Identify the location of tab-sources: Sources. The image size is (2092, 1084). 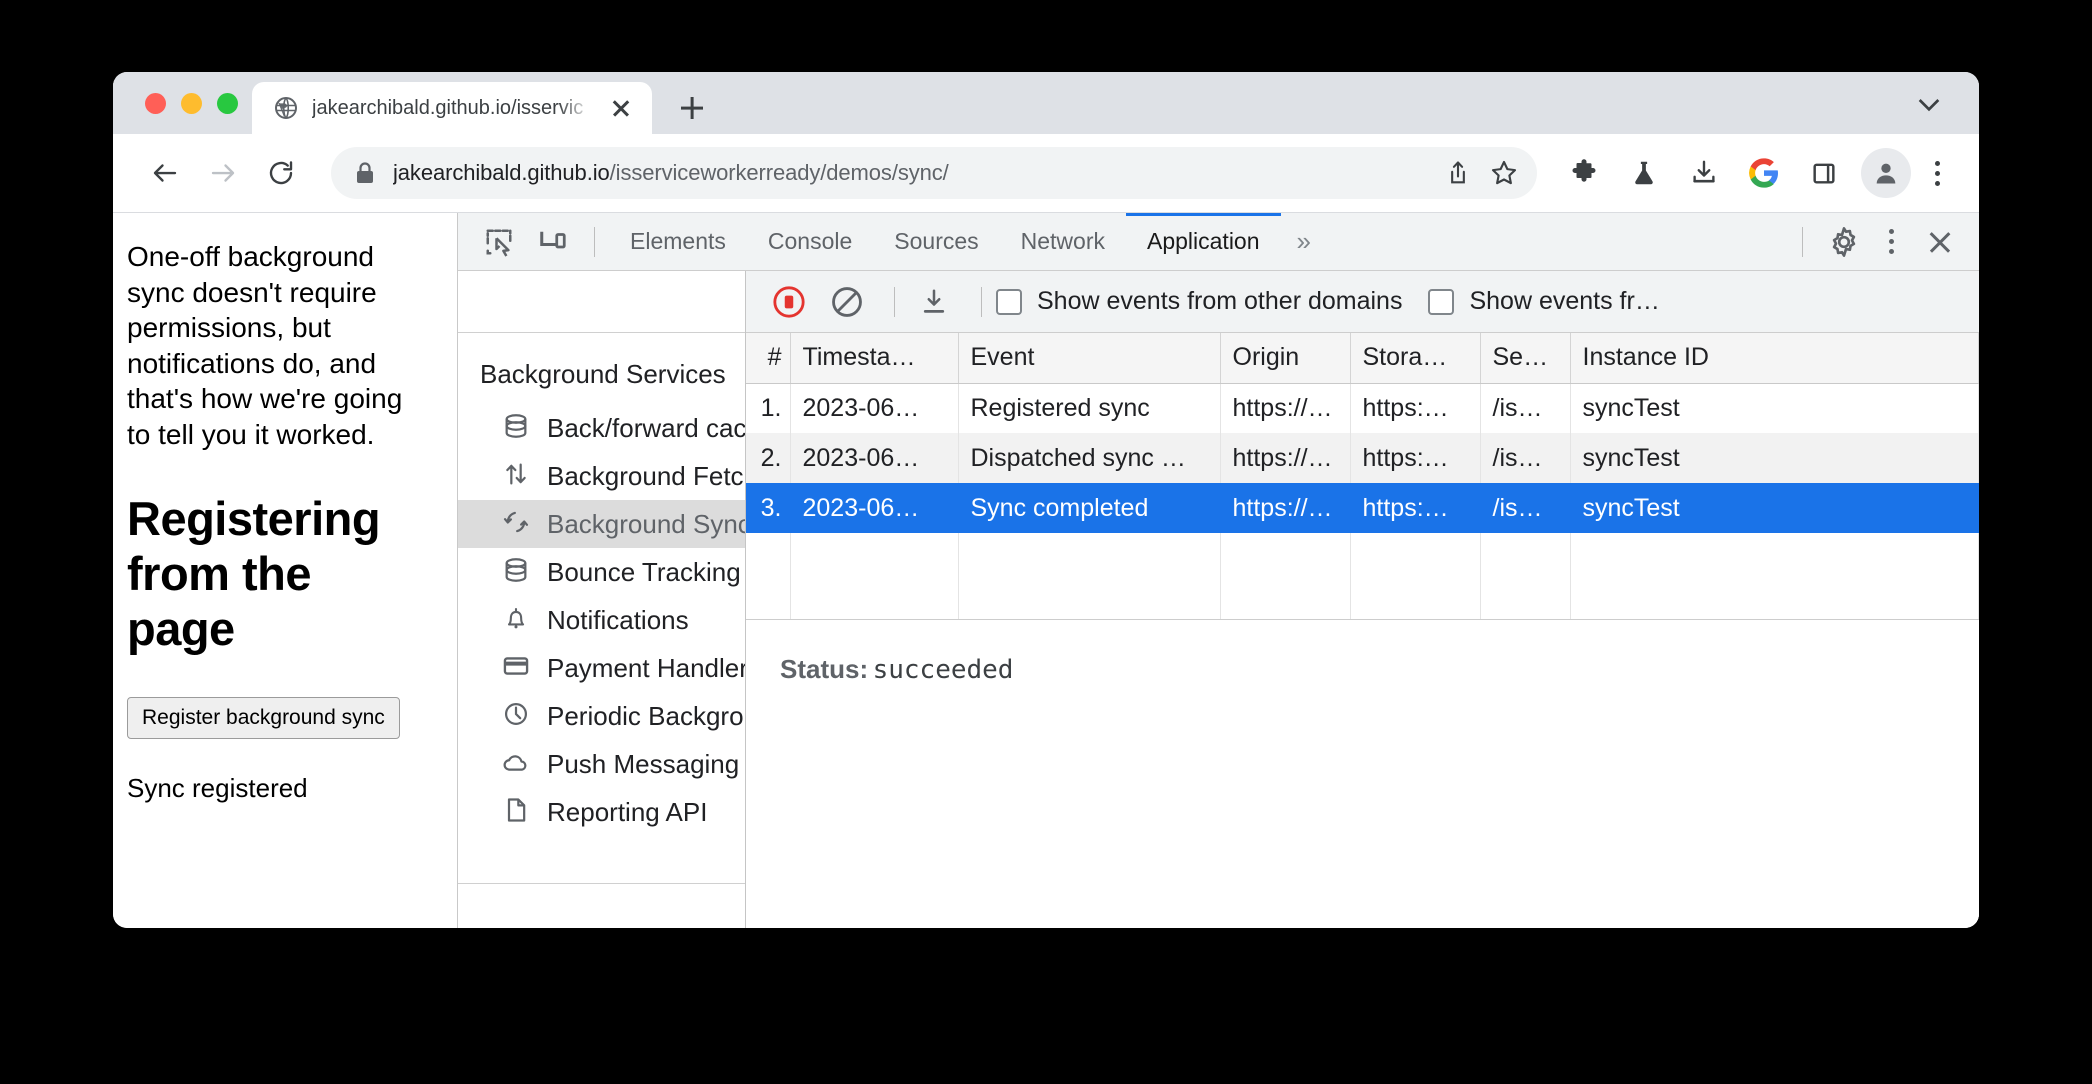
(936, 242).